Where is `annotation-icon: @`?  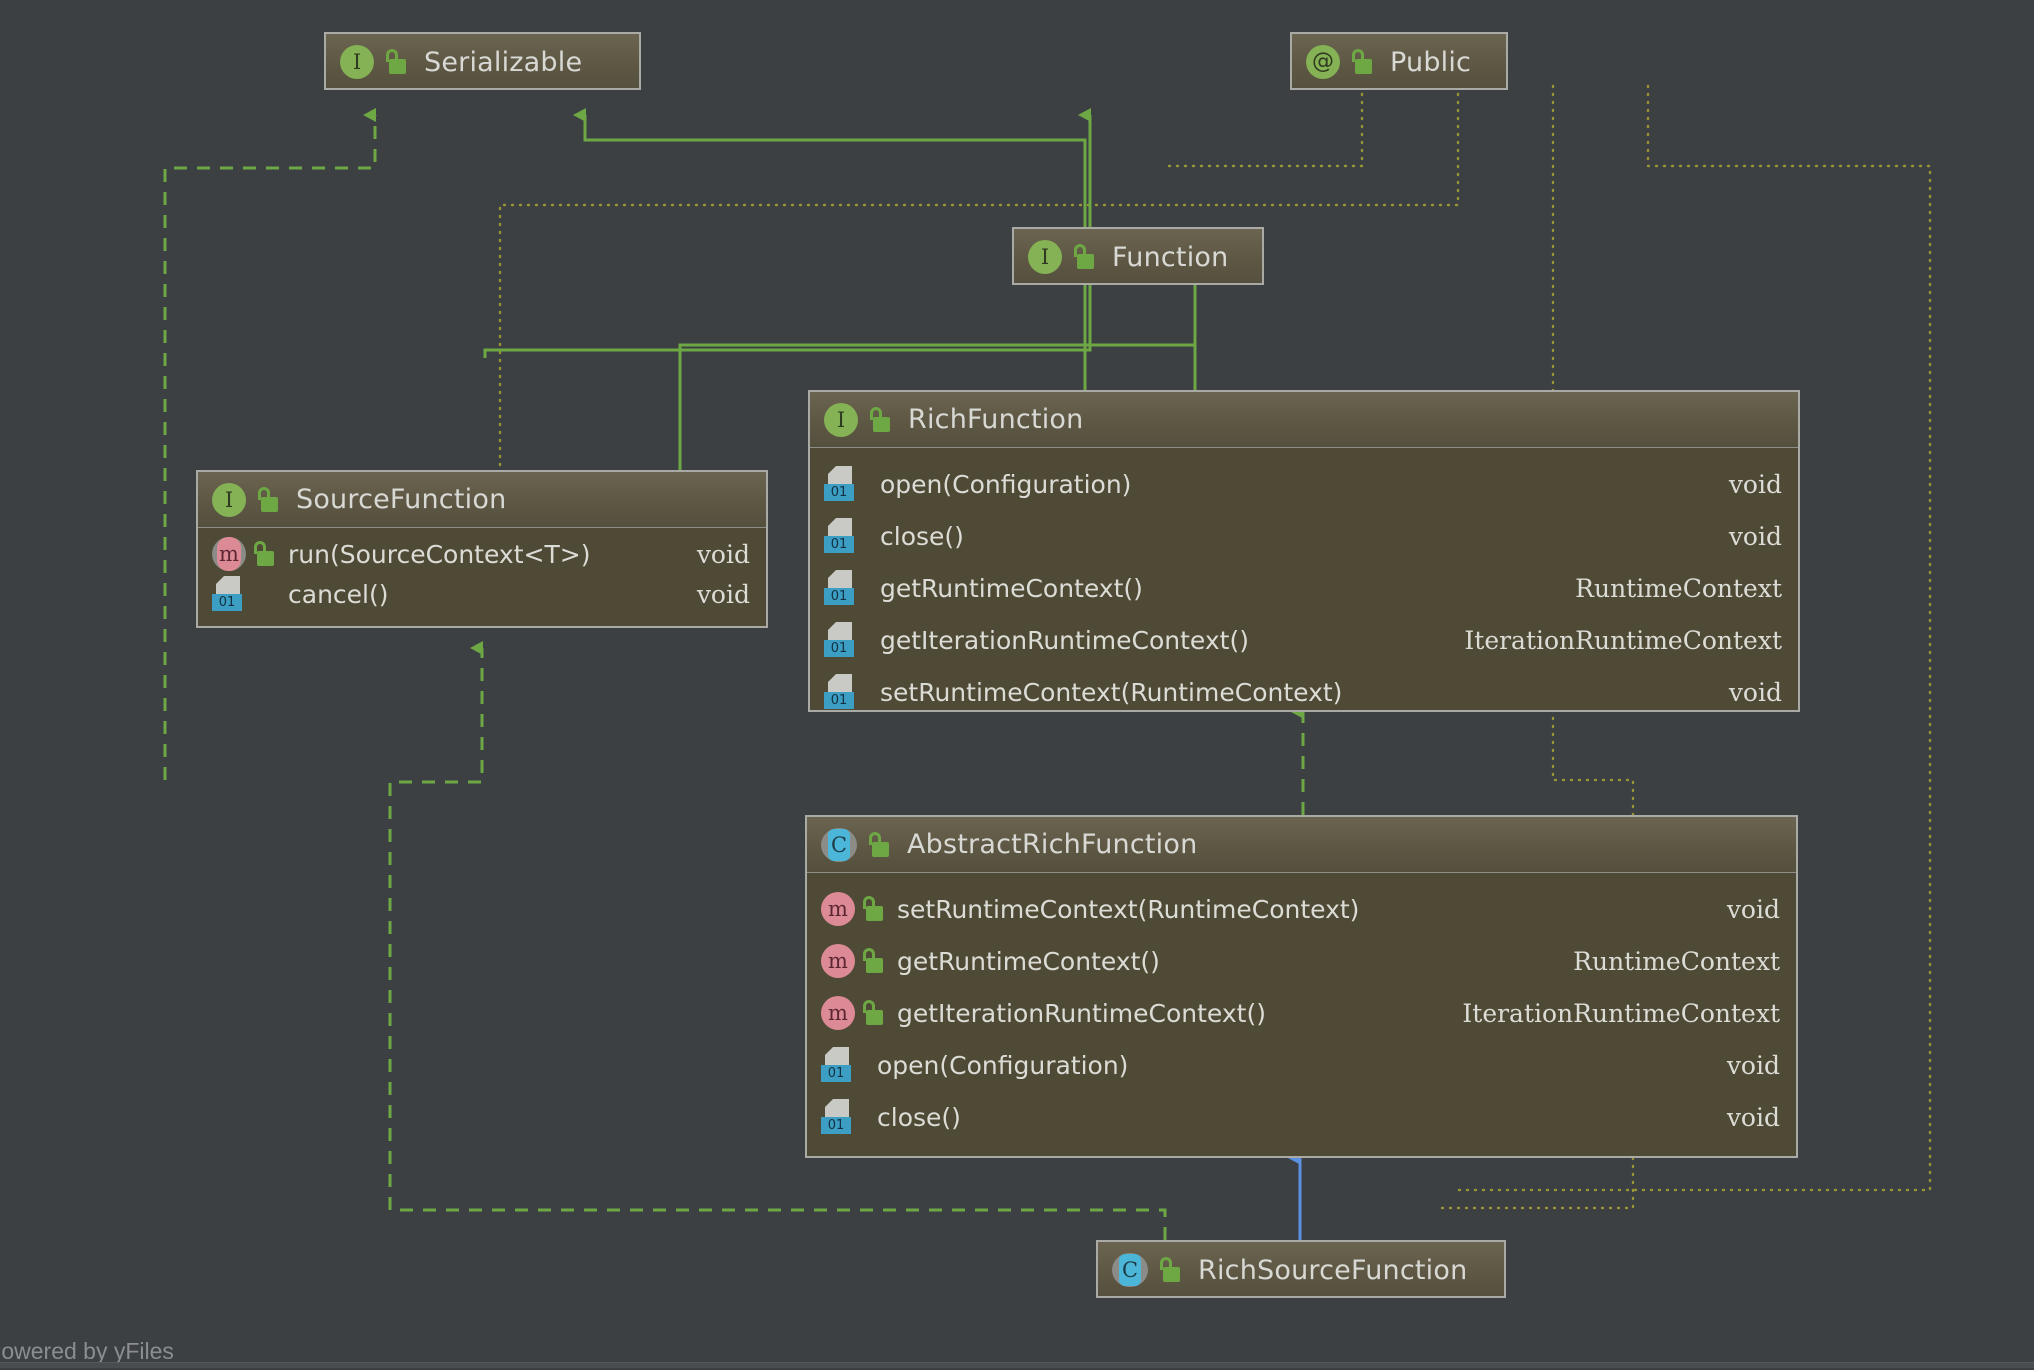
annotation-icon: @ is located at coordinates (1323, 62).